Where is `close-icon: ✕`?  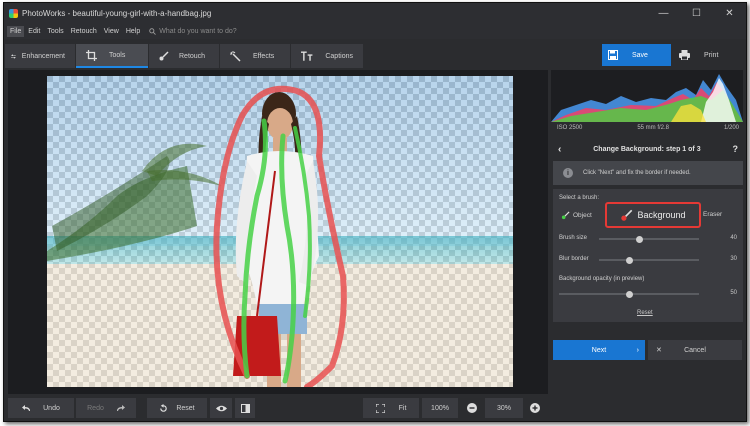 close-icon: ✕ is located at coordinates (659, 350).